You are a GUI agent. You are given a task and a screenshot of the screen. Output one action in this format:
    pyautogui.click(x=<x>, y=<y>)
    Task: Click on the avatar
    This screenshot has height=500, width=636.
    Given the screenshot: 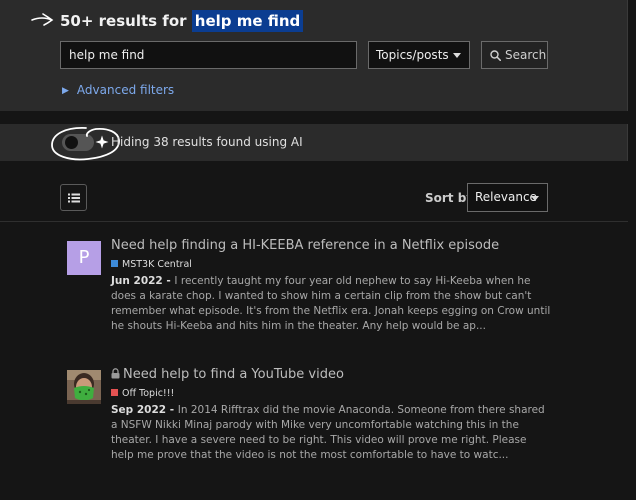 What is the action you would take?
    pyautogui.click(x=84, y=387)
    